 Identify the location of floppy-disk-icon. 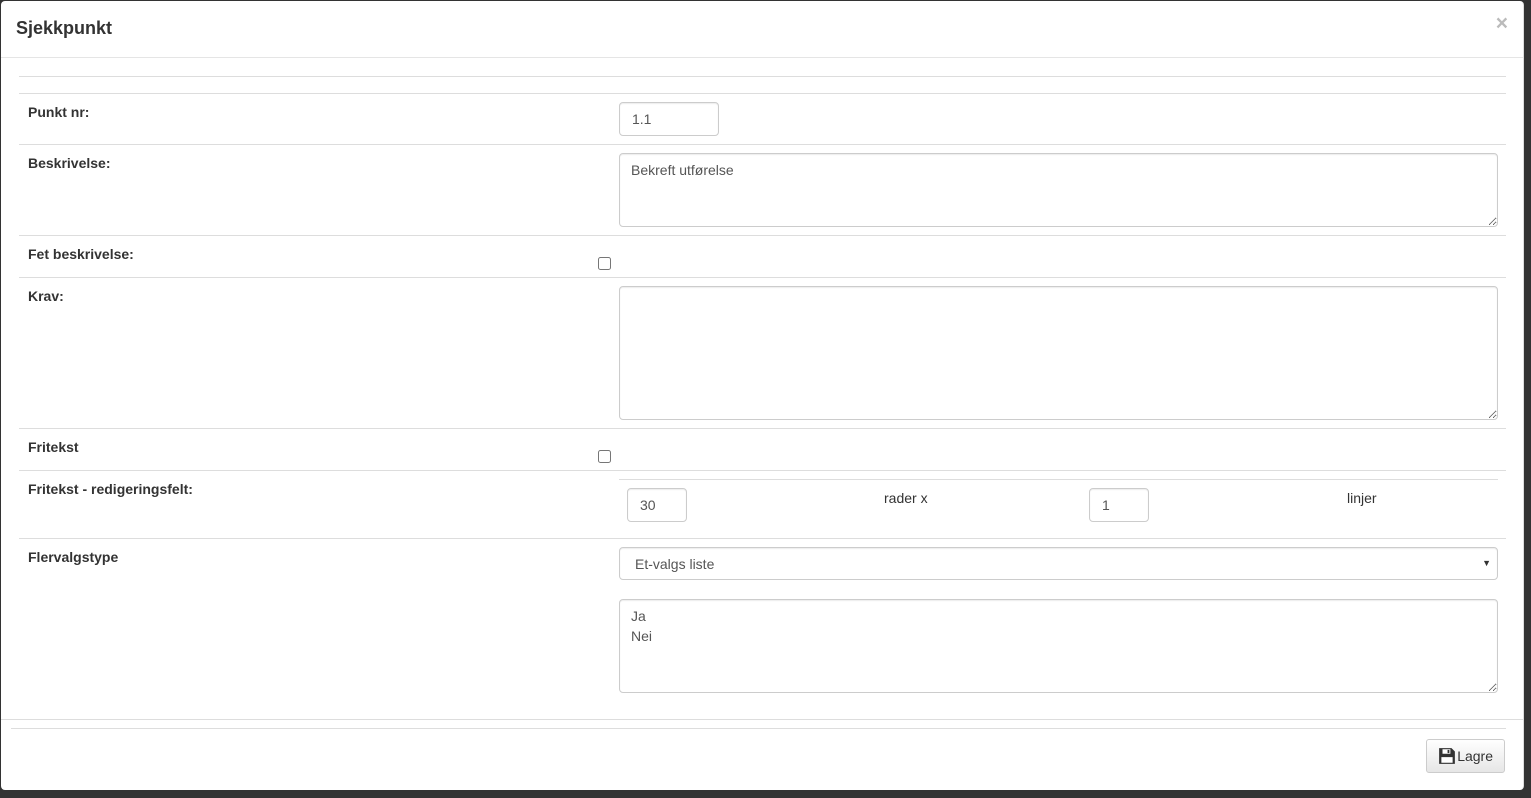
(1447, 756).